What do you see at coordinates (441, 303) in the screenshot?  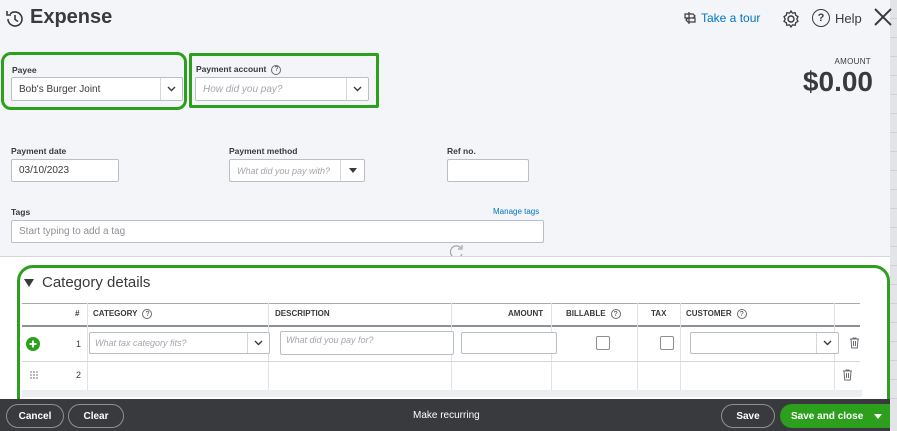 I see `table-top-rule` at bounding box center [441, 303].